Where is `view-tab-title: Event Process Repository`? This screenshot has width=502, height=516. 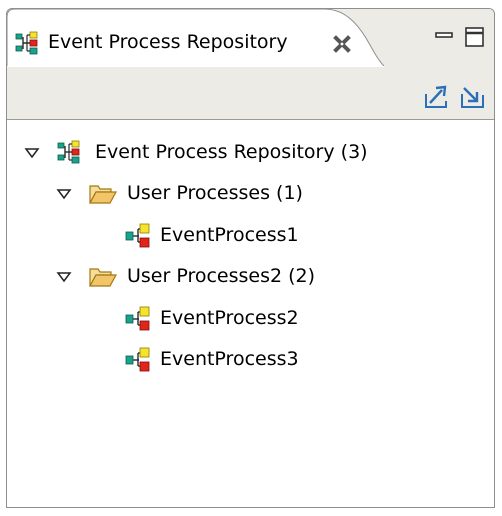
view-tab-title: Event Process Repository is located at coordinates (168, 42).